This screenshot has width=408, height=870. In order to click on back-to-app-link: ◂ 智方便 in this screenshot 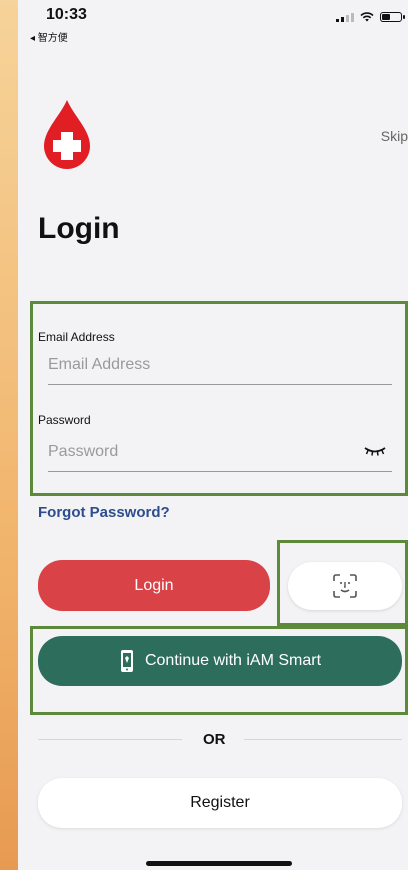, I will do `click(49, 36)`.